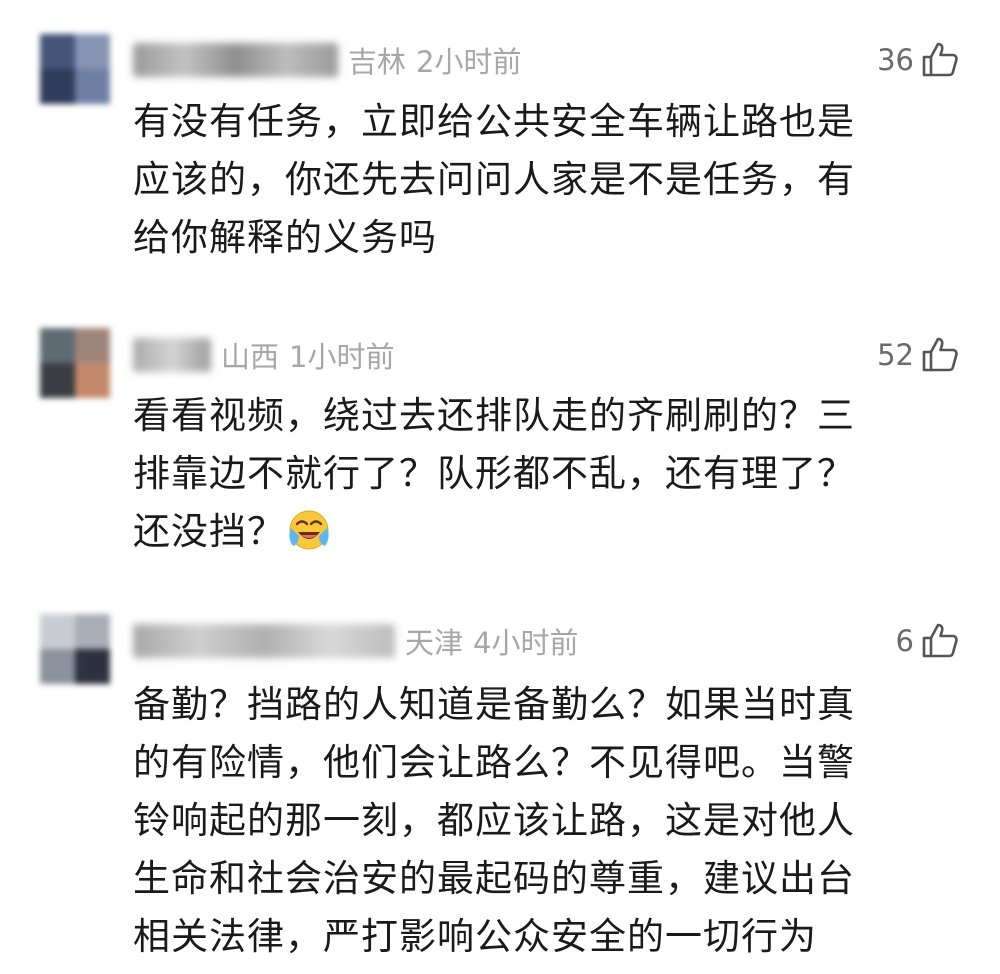  I want to click on comment-meta: 山西 1小时前, so click(263, 355).